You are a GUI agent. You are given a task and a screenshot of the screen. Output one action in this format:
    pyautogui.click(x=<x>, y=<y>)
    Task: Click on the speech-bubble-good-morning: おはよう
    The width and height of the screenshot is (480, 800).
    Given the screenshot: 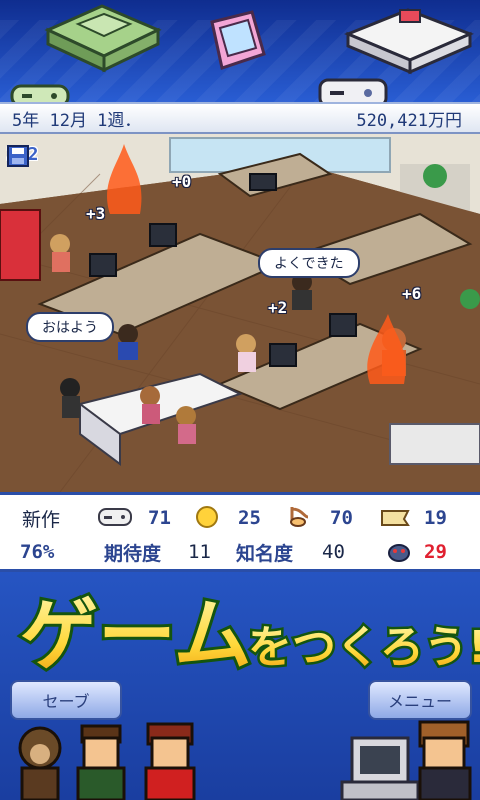 What is the action you would take?
    pyautogui.click(x=70, y=327)
    